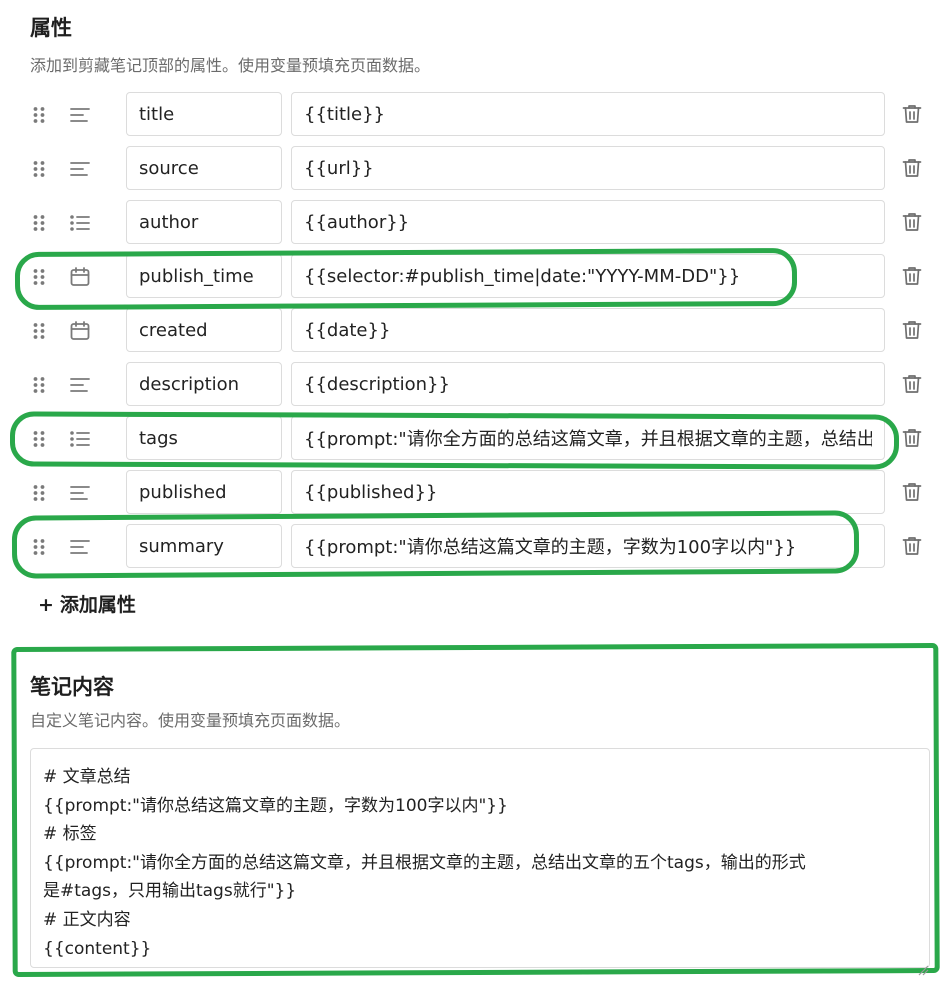 Image resolution: width=951 pixels, height=996 pixels. I want to click on property-row-tags, so click(475, 439).